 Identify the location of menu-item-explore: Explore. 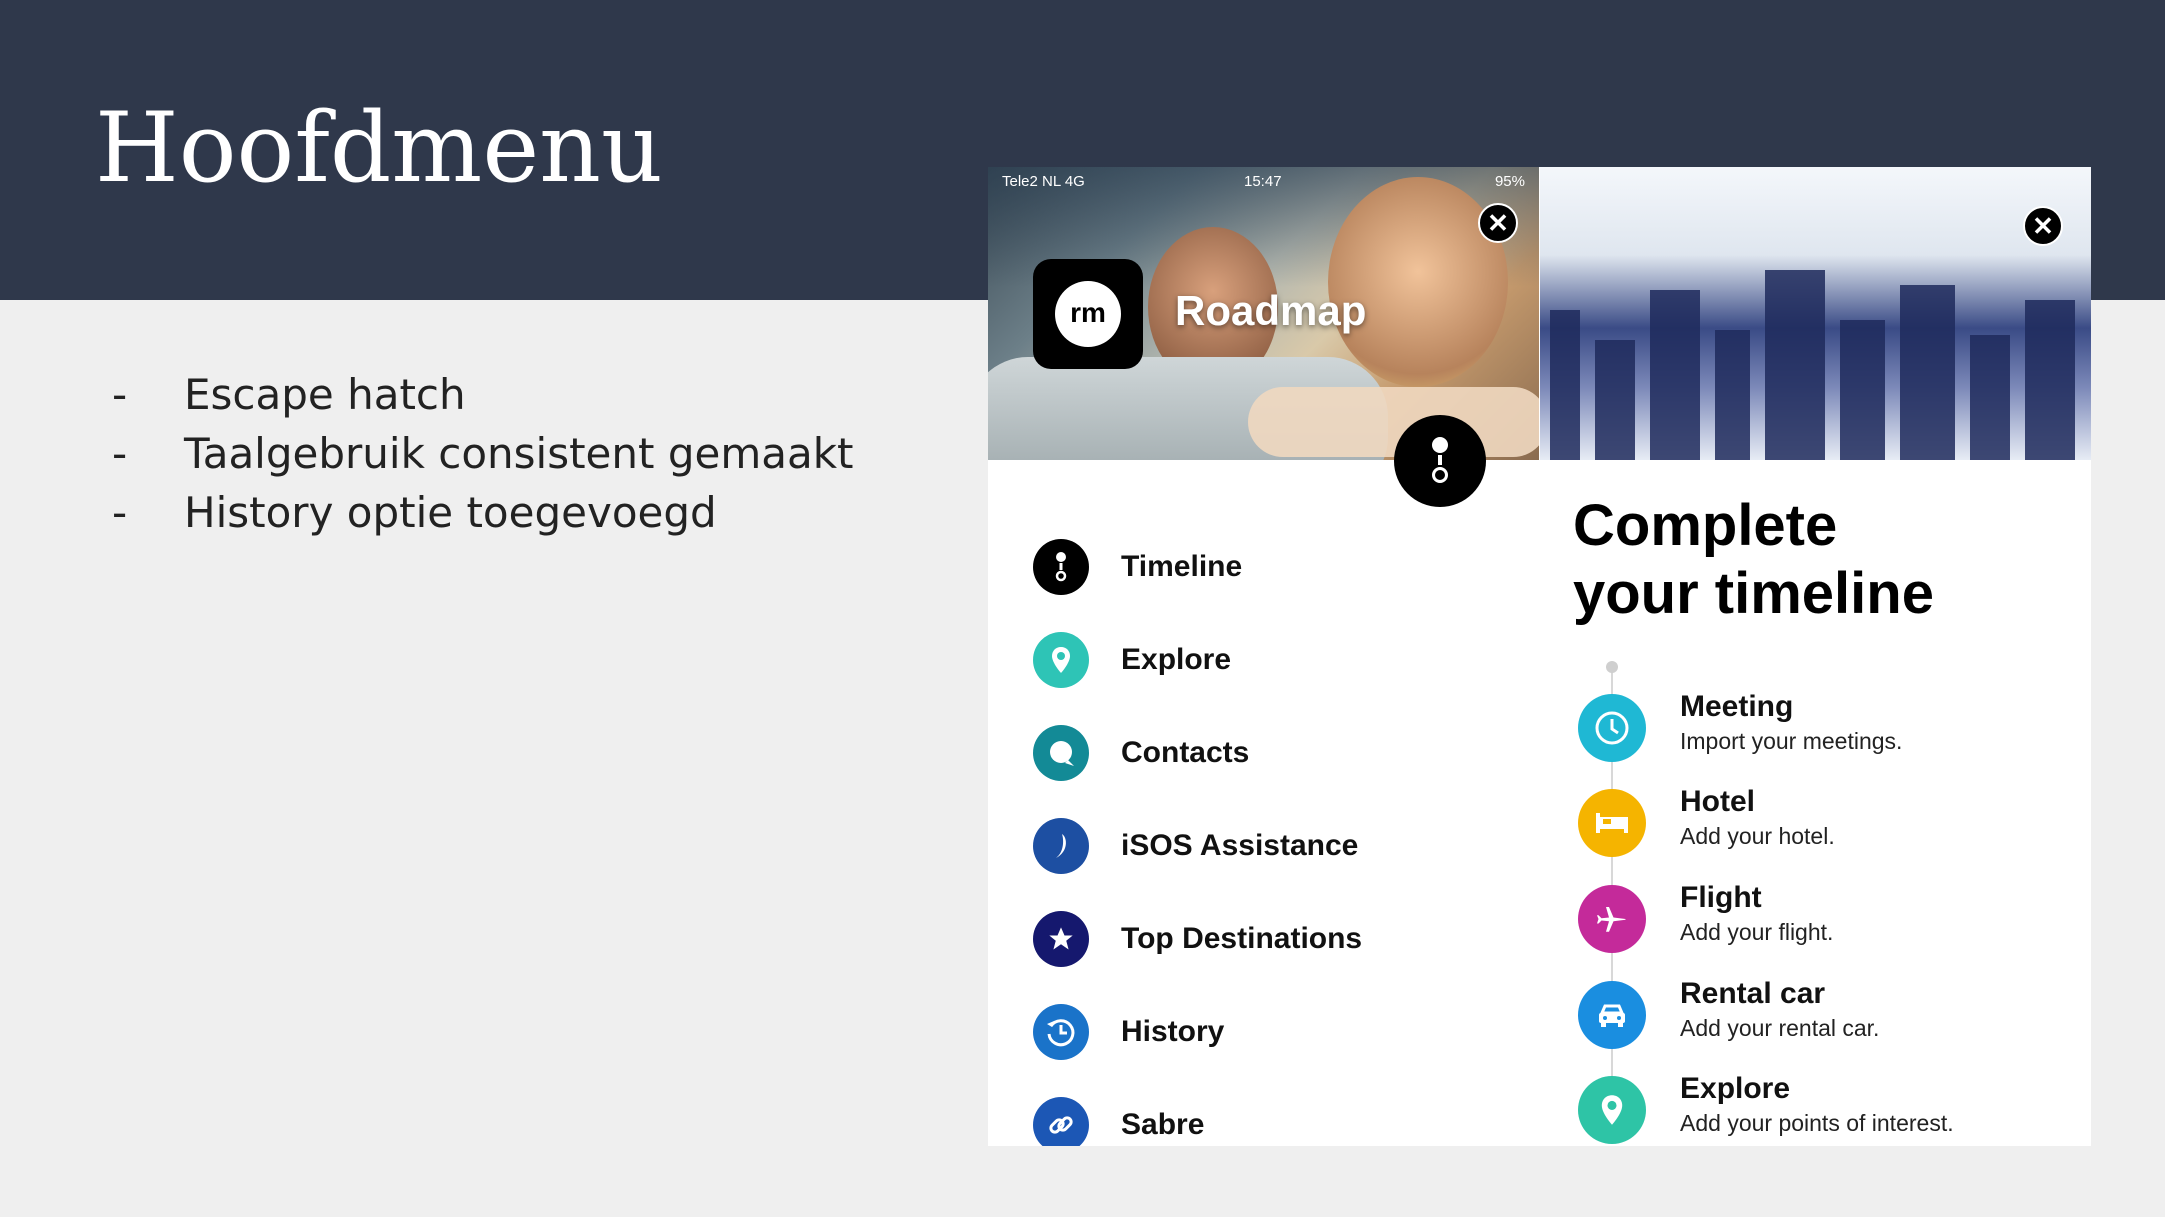
(1132, 660).